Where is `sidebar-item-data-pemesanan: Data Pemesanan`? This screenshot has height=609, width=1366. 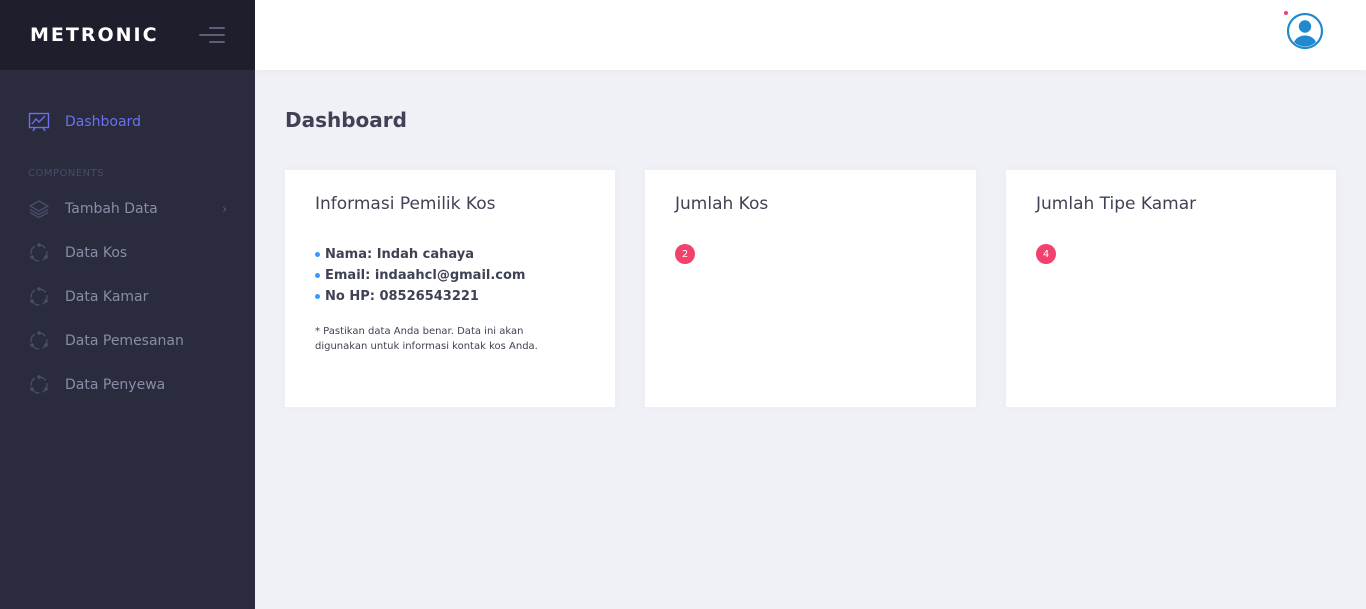
sidebar-item-data-pemesanan: Data Pemesanan is located at coordinates (127, 341).